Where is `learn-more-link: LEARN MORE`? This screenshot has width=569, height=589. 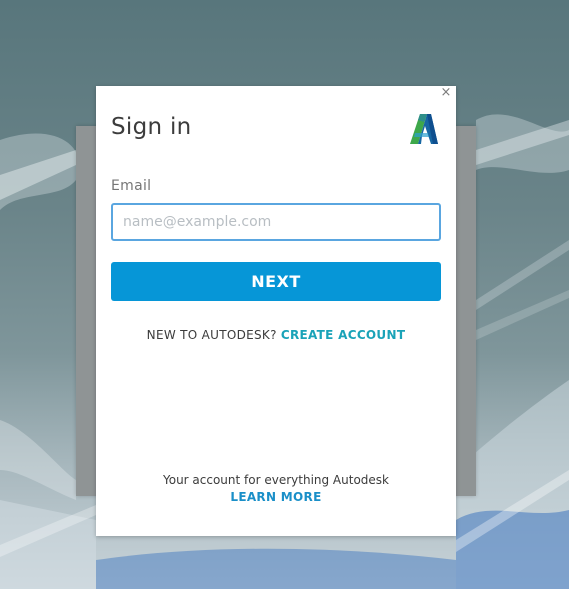
learn-more-link: LEARN MORE is located at coordinates (276, 497).